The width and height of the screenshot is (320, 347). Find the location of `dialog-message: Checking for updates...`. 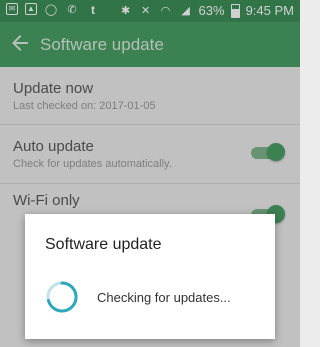

dialog-message: Checking for updates... is located at coordinates (164, 297).